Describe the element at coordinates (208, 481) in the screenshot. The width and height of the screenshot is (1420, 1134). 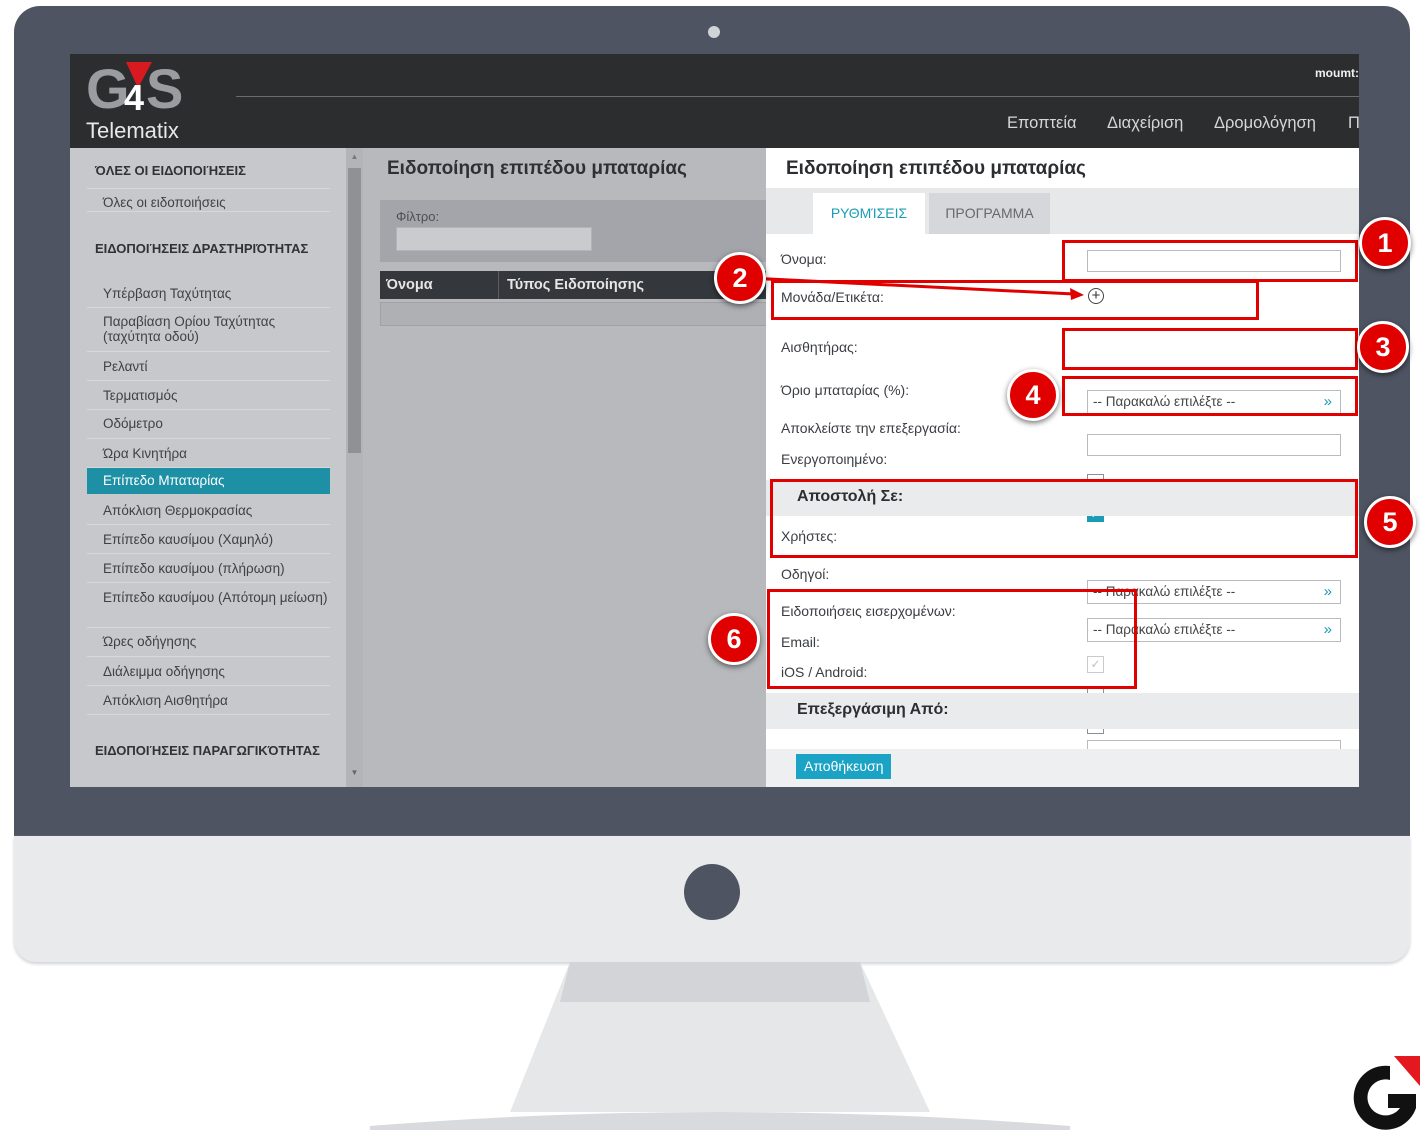
I see `sidebar-item-battery-level: Επίπεδο Μπαταρίας` at that location.